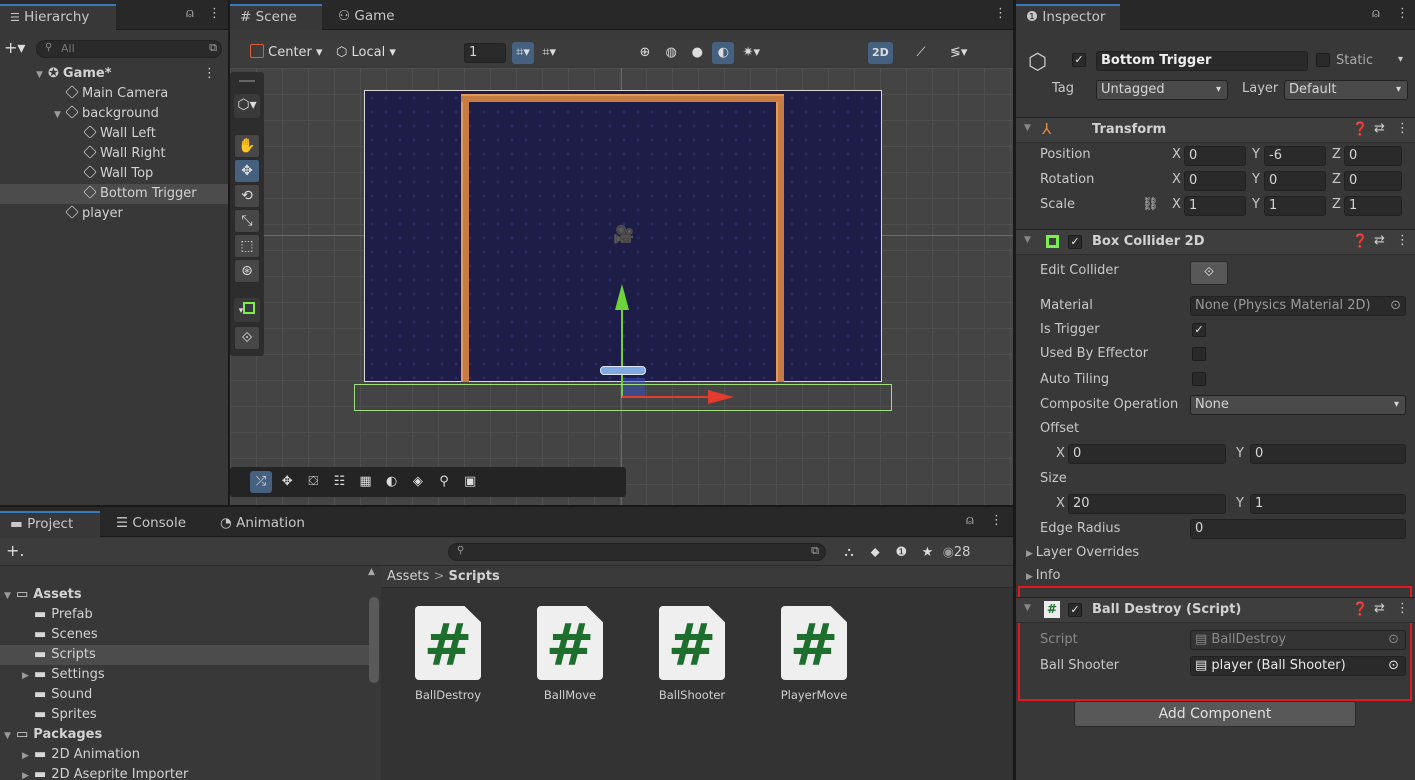 The height and width of the screenshot is (780, 1415). What do you see at coordinates (186, 772) in the screenshot?
I see `folder-tree-item: ▶ ▬ 2D Aseprite Importer` at bounding box center [186, 772].